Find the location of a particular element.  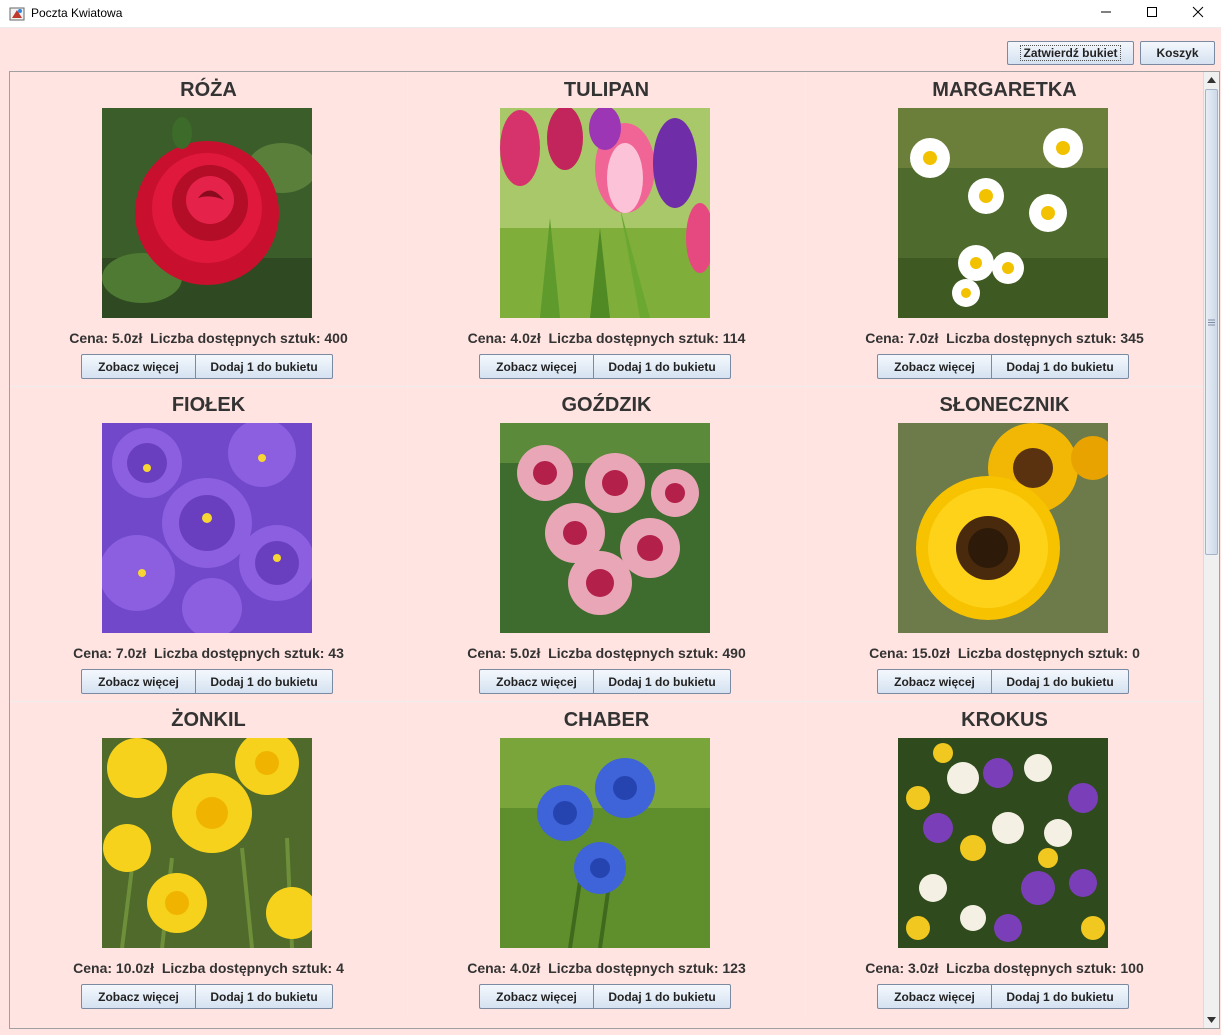

product-name: SŁONECZNIK is located at coordinates (1004, 405).